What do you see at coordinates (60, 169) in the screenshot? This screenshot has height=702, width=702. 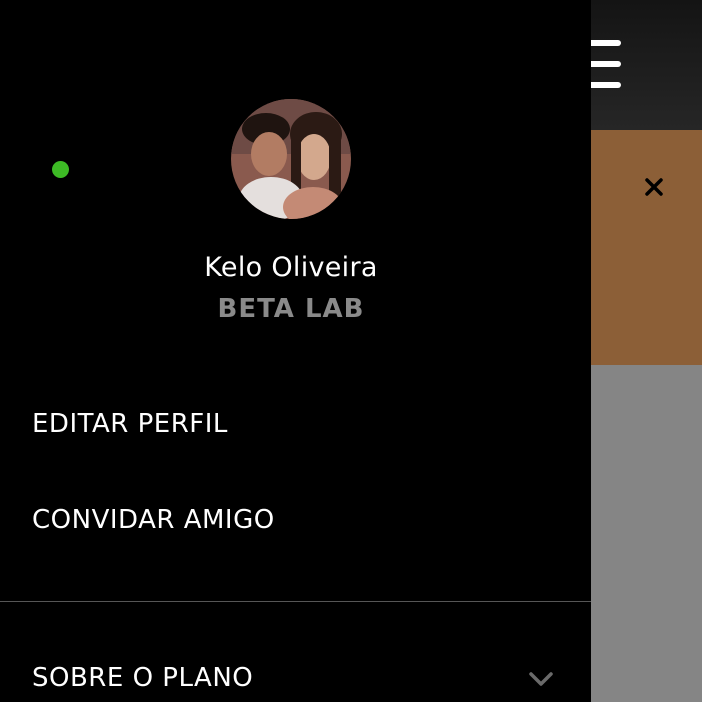 I see `online-status-indicator` at bounding box center [60, 169].